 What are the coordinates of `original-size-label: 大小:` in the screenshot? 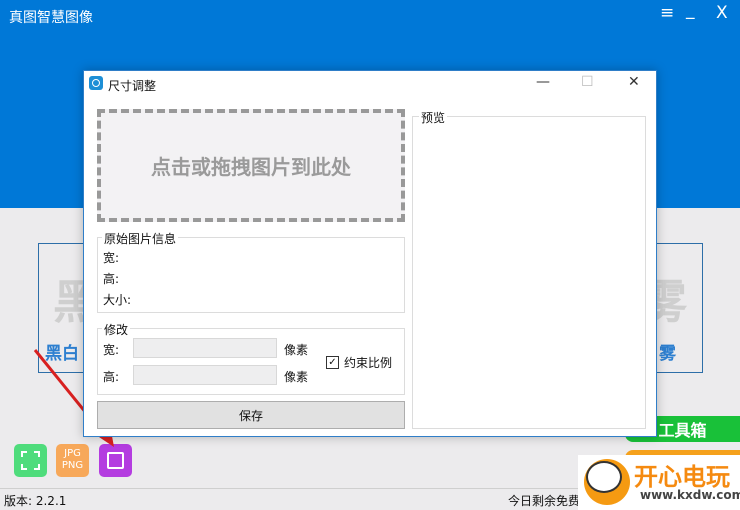 It's located at (117, 300).